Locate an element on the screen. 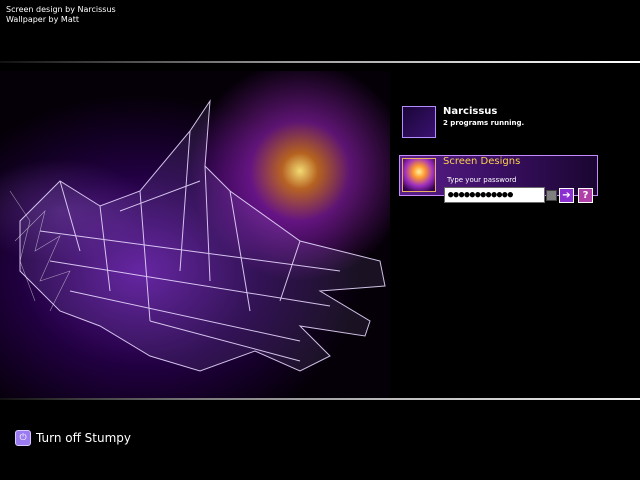  user-status-narcissus: 2 programs running. is located at coordinates (484, 123).